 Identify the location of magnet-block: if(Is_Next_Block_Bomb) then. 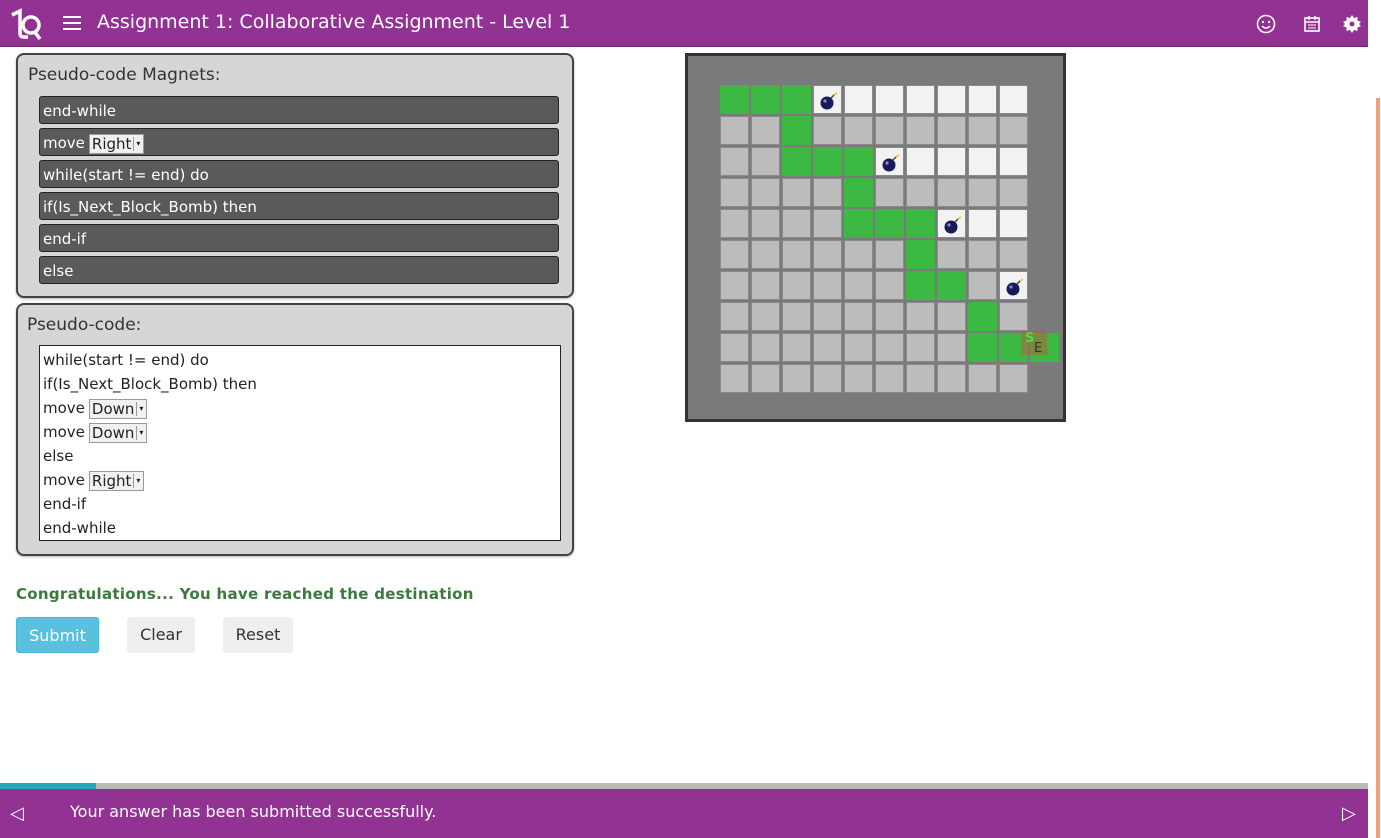
(299, 206).